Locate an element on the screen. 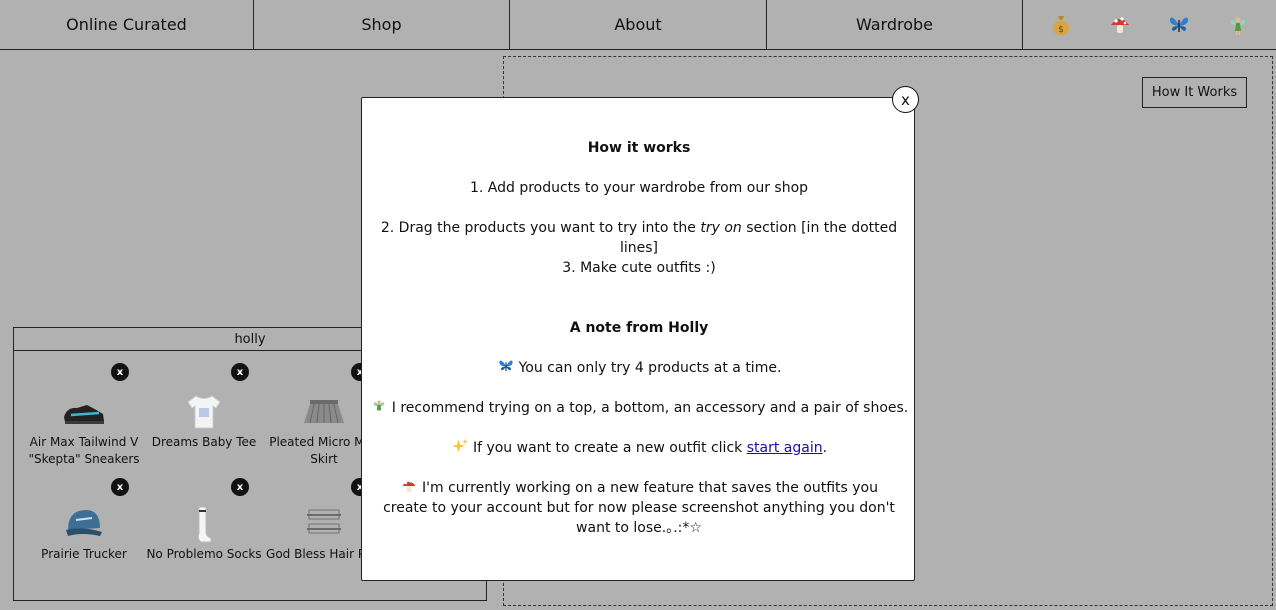  item-name: Air Max Tailwind V "Skepta" Sneakers is located at coordinates (84, 450).